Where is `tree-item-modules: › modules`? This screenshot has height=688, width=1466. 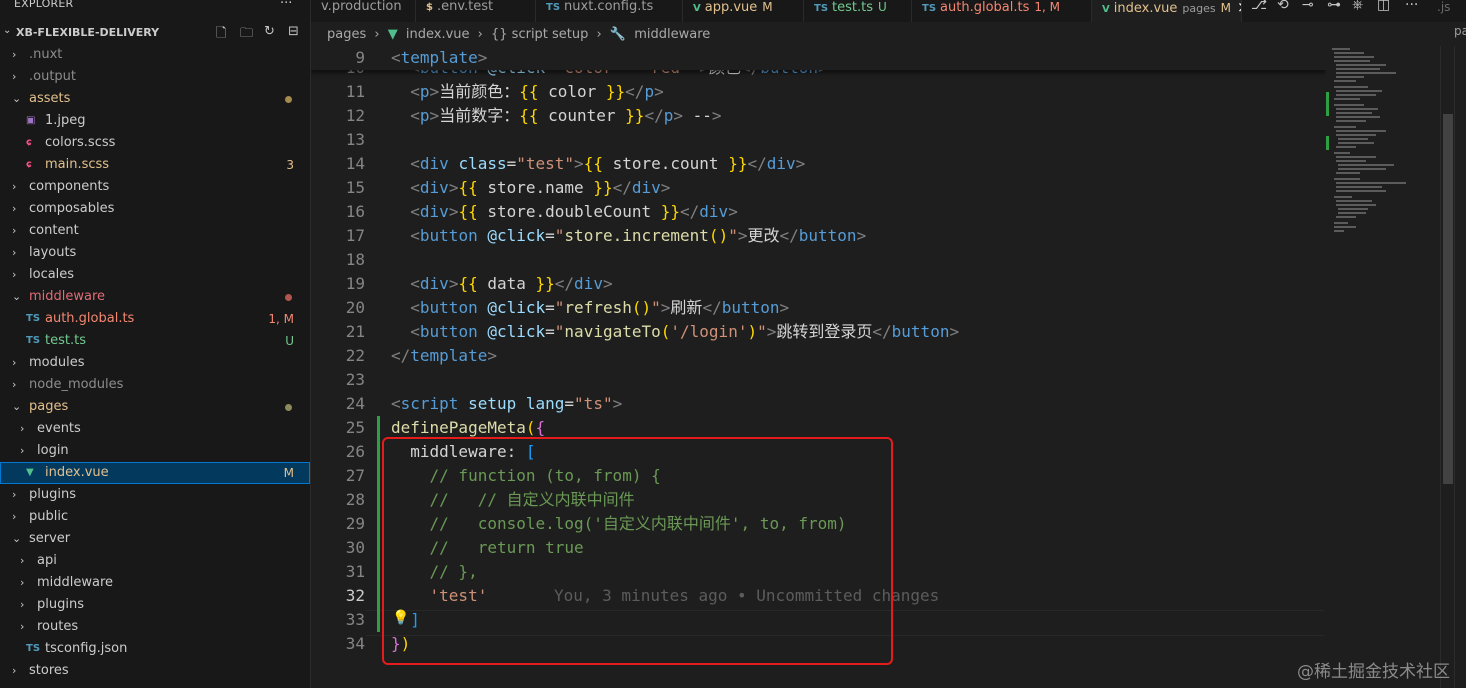 tree-item-modules: › modules is located at coordinates (155, 363).